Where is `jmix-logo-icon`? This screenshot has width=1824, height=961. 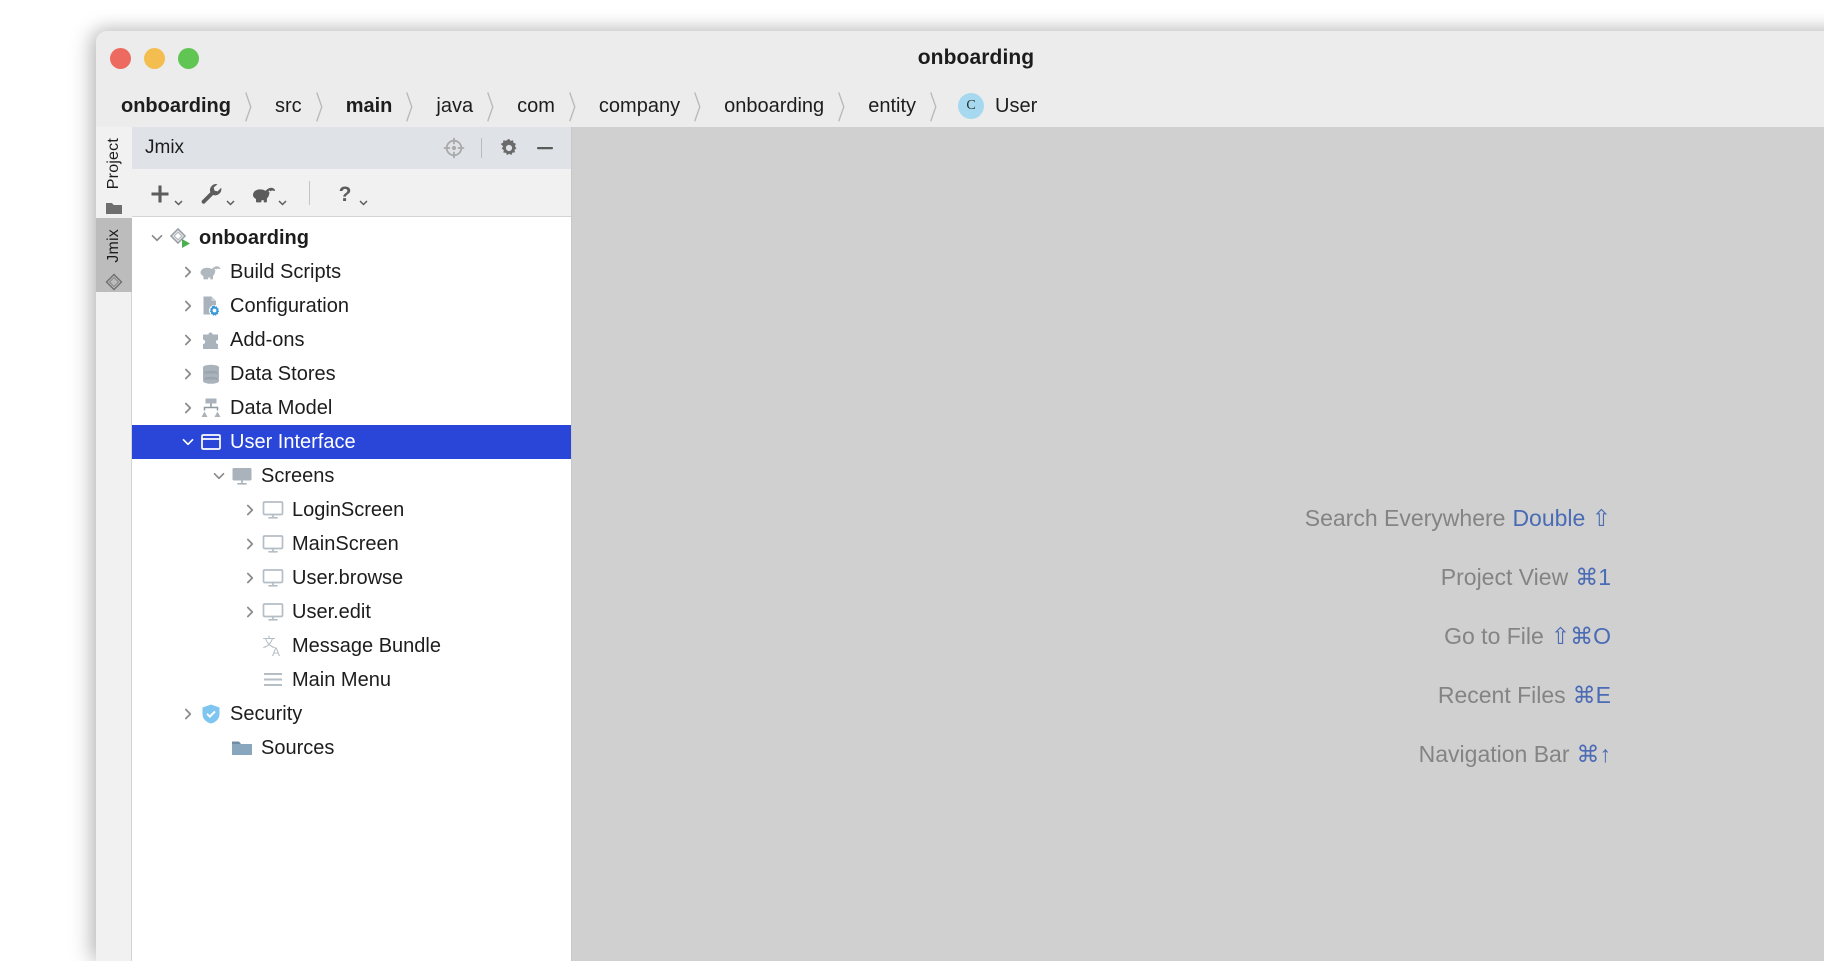 jmix-logo-icon is located at coordinates (114, 282).